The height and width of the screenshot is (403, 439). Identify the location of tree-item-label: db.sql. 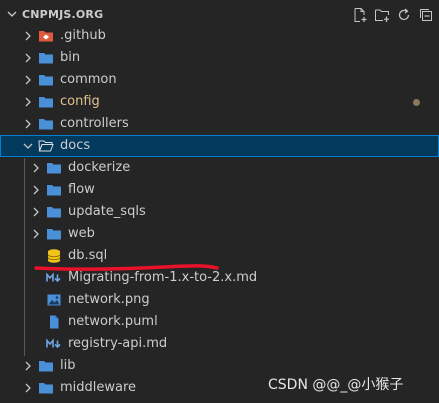
(88, 255).